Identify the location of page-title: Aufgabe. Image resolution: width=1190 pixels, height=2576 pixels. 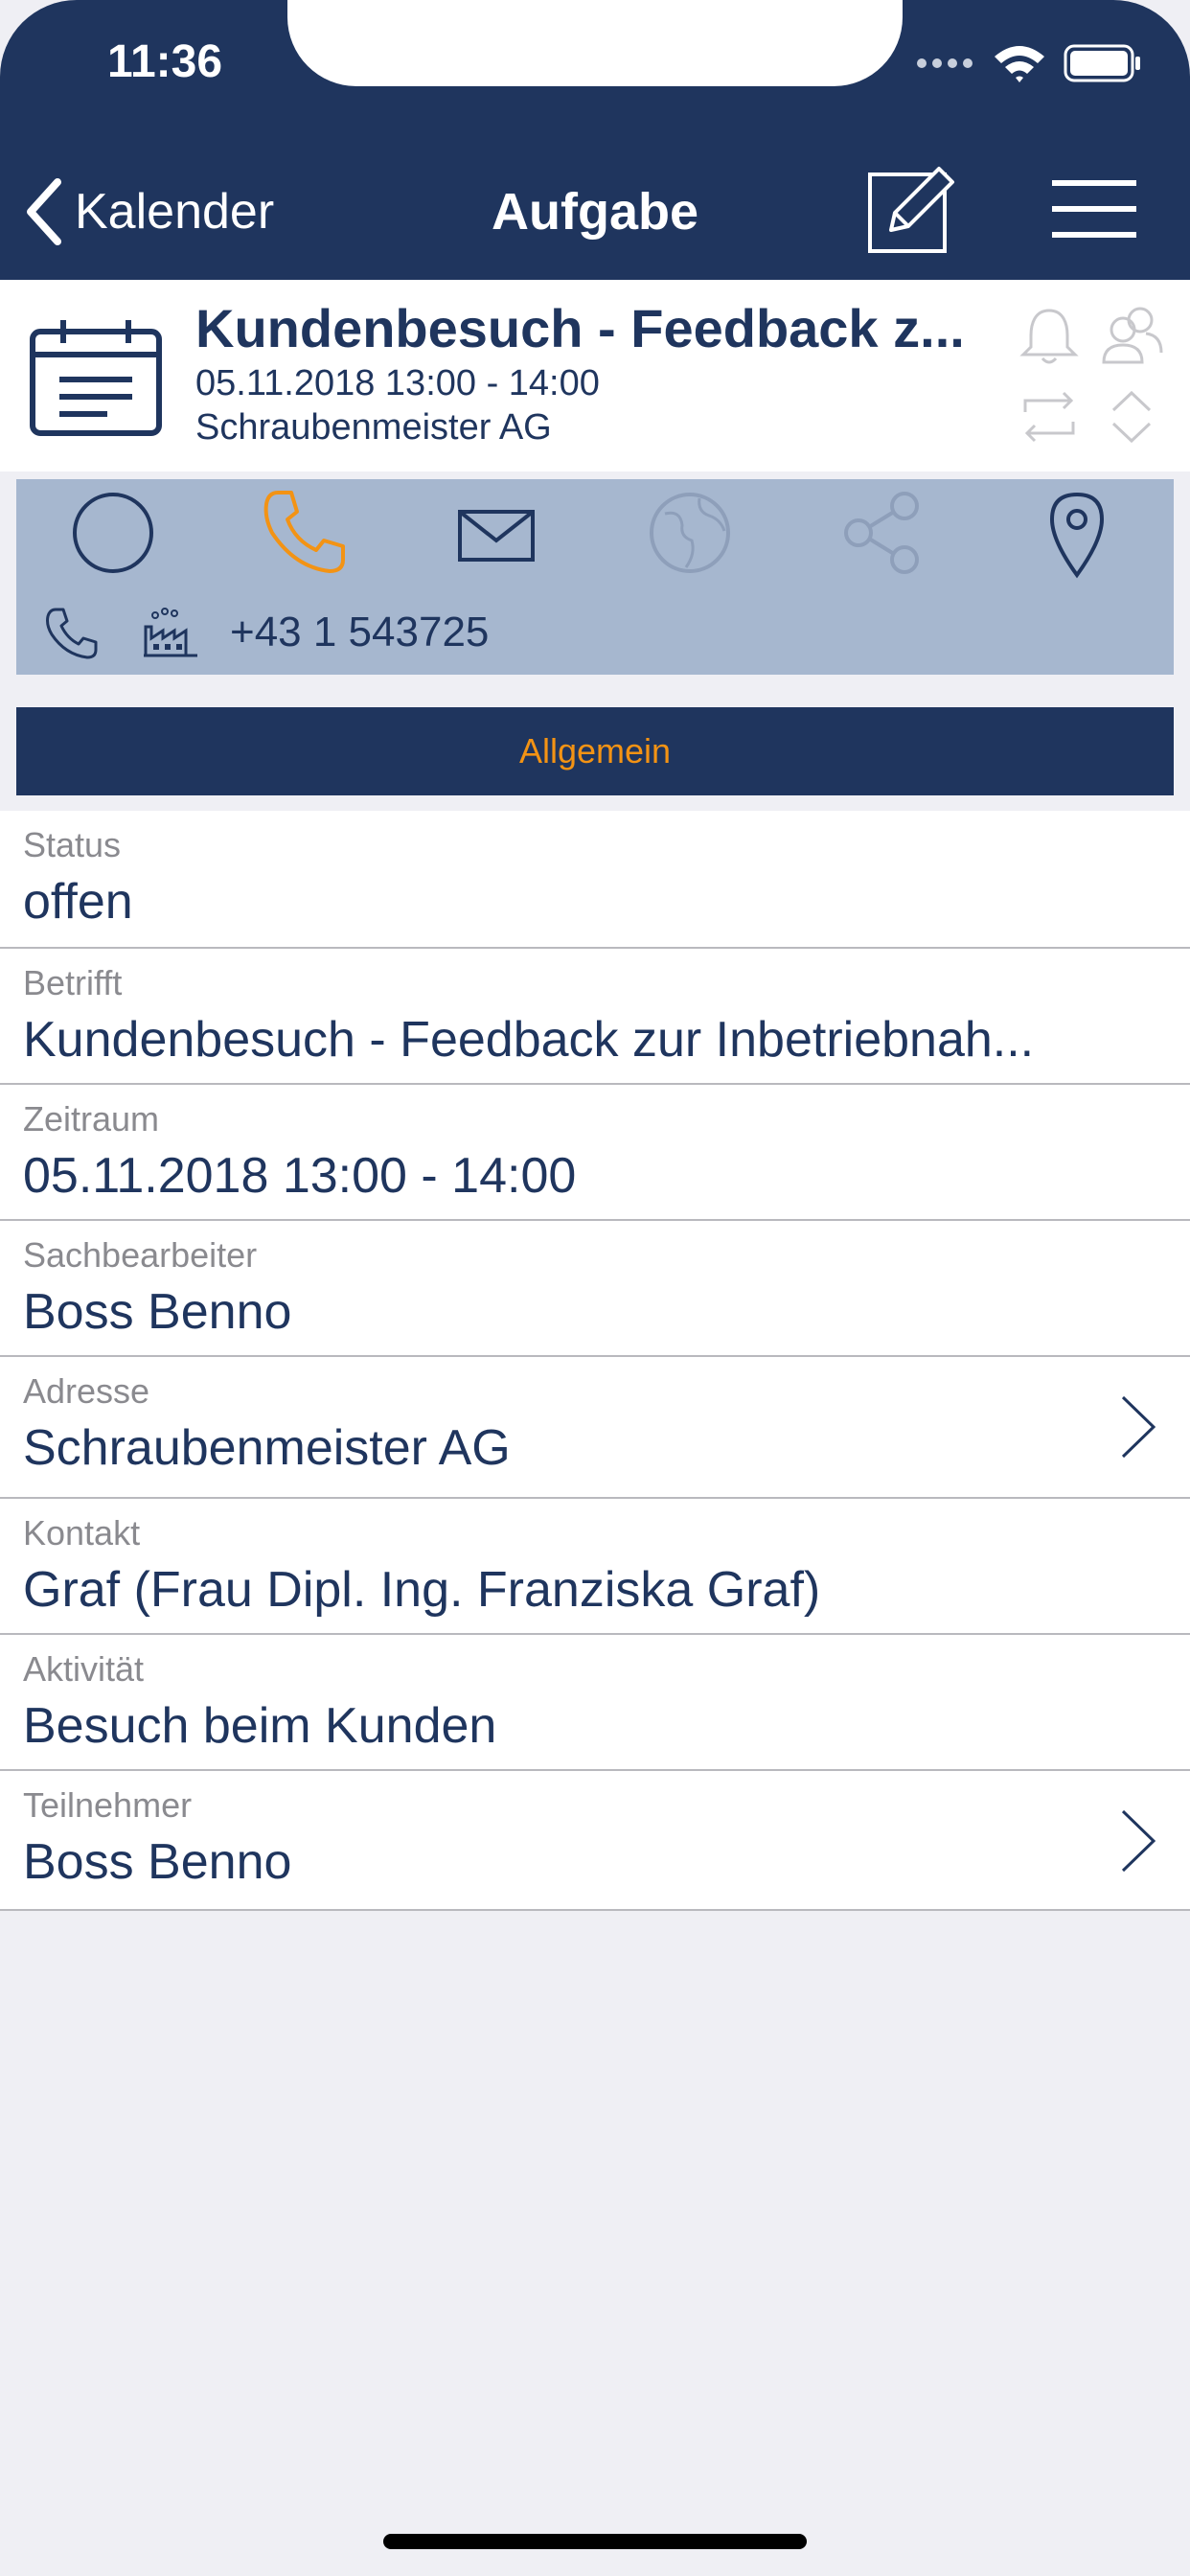
(595, 212).